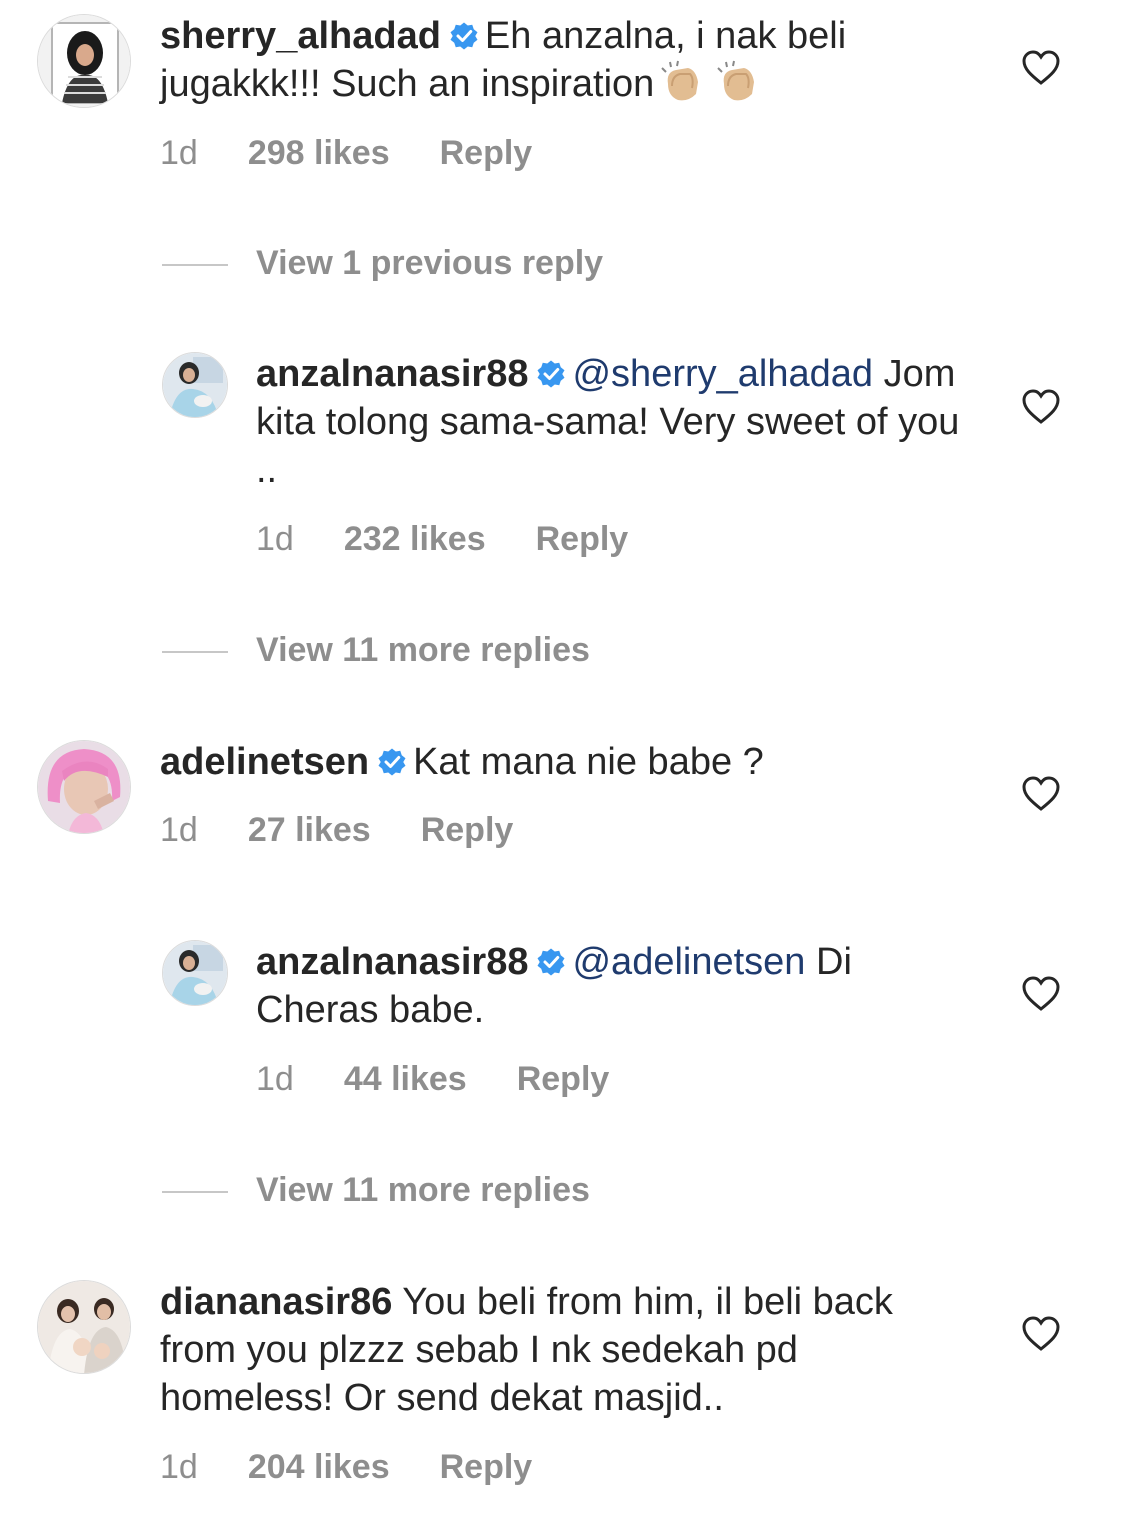  I want to click on comment-likes: 232 likes, so click(415, 539).